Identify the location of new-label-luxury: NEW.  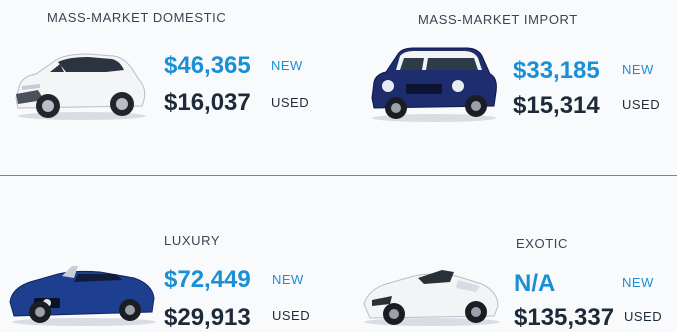
(288, 279).